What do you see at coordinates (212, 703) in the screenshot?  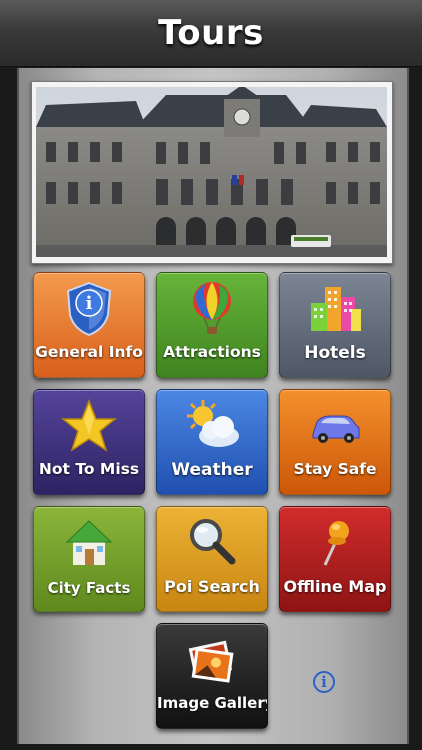 I see `tile-label: Image Gallery` at bounding box center [212, 703].